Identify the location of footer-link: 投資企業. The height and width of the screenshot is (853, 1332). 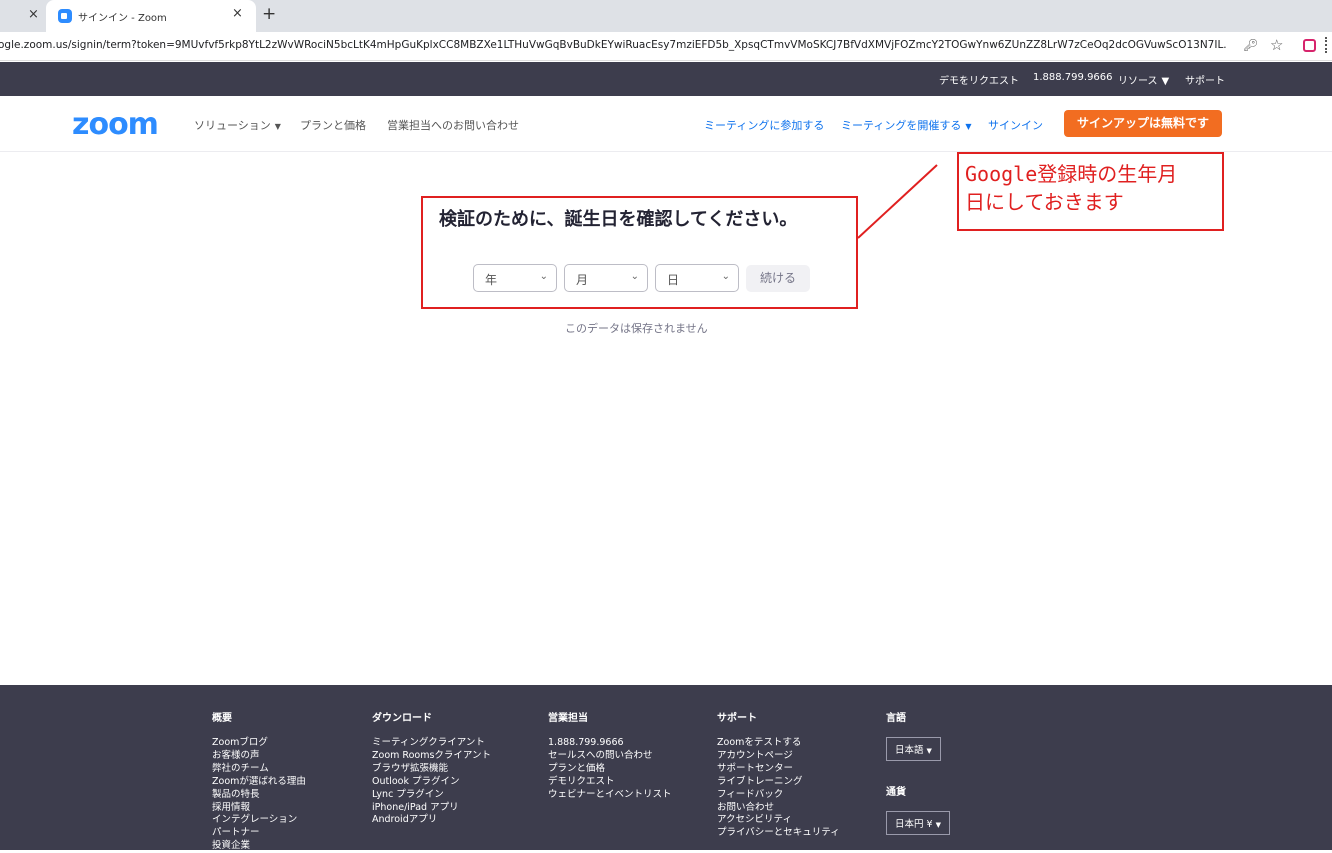
(259, 846).